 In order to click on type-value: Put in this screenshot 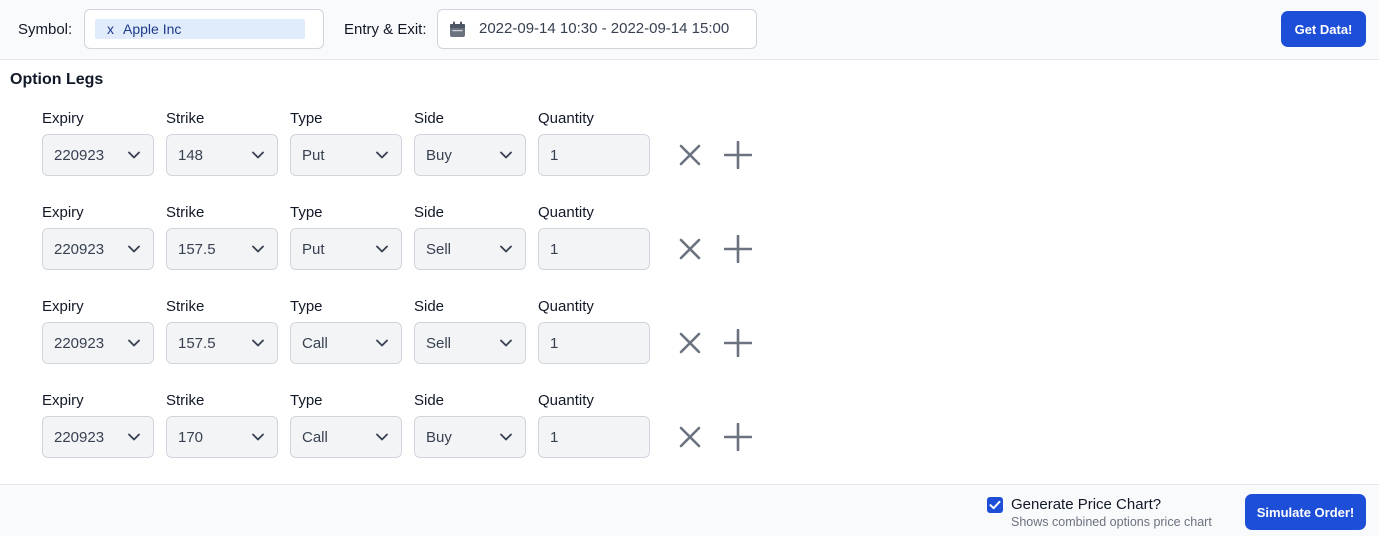, I will do `click(313, 249)`.